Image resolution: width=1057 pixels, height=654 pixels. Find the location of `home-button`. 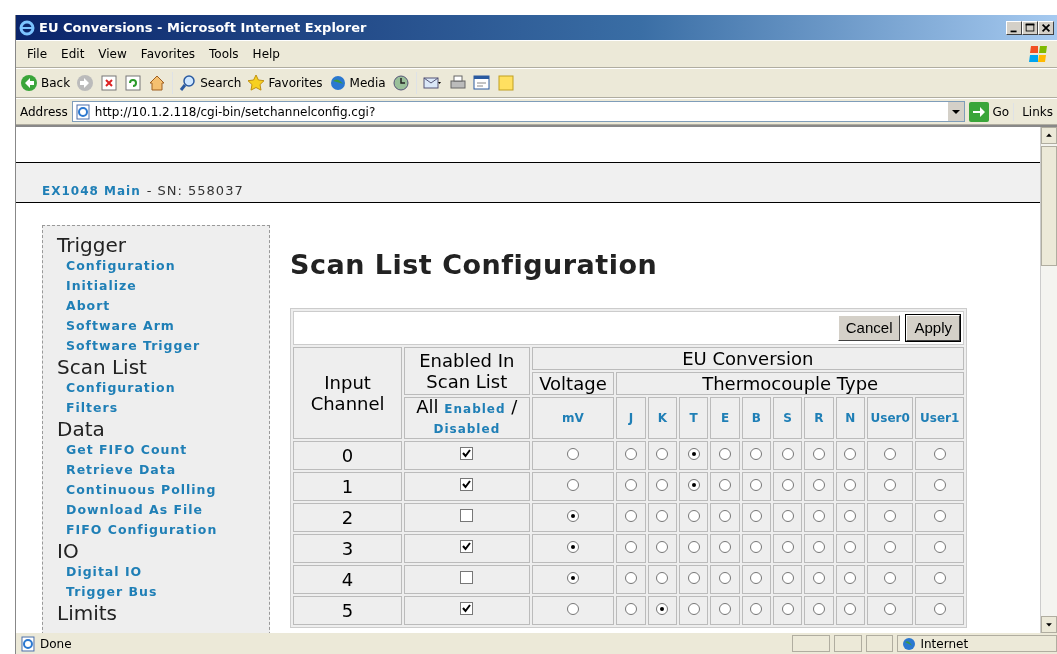

home-button is located at coordinates (157, 83).